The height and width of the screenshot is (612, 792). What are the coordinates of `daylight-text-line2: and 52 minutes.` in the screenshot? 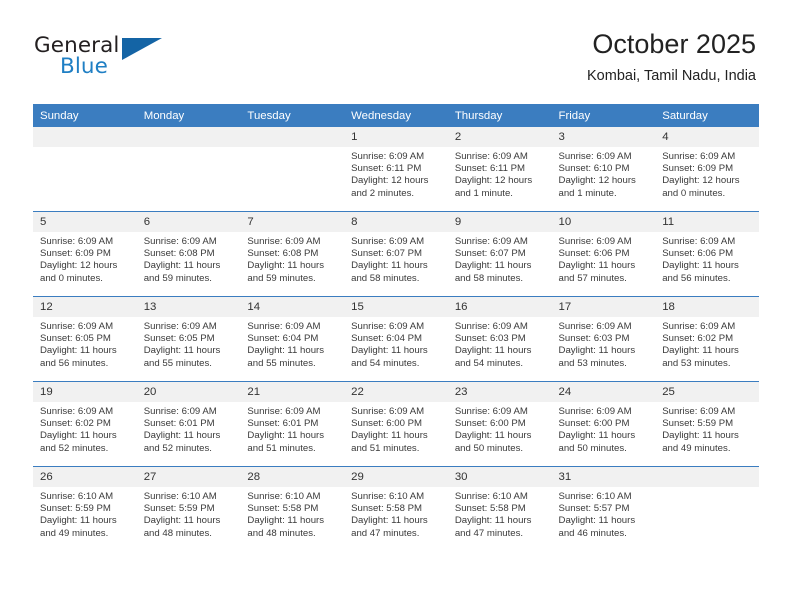 It's located at (74, 448).